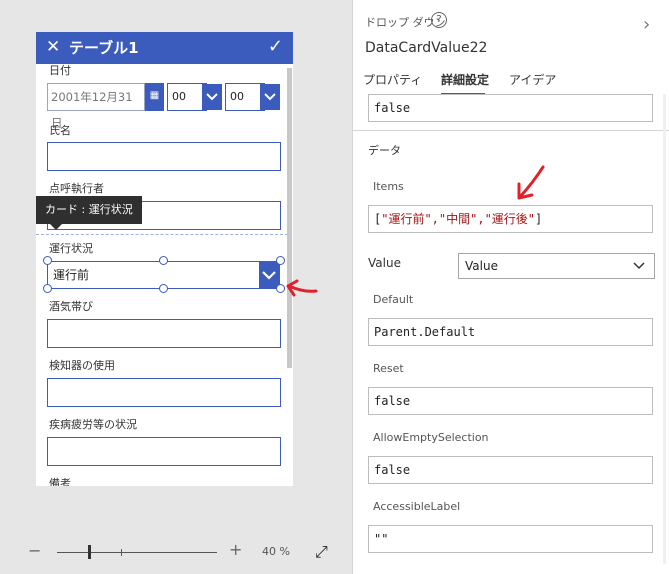  I want to click on field-label-name: 氏名, so click(60, 130).